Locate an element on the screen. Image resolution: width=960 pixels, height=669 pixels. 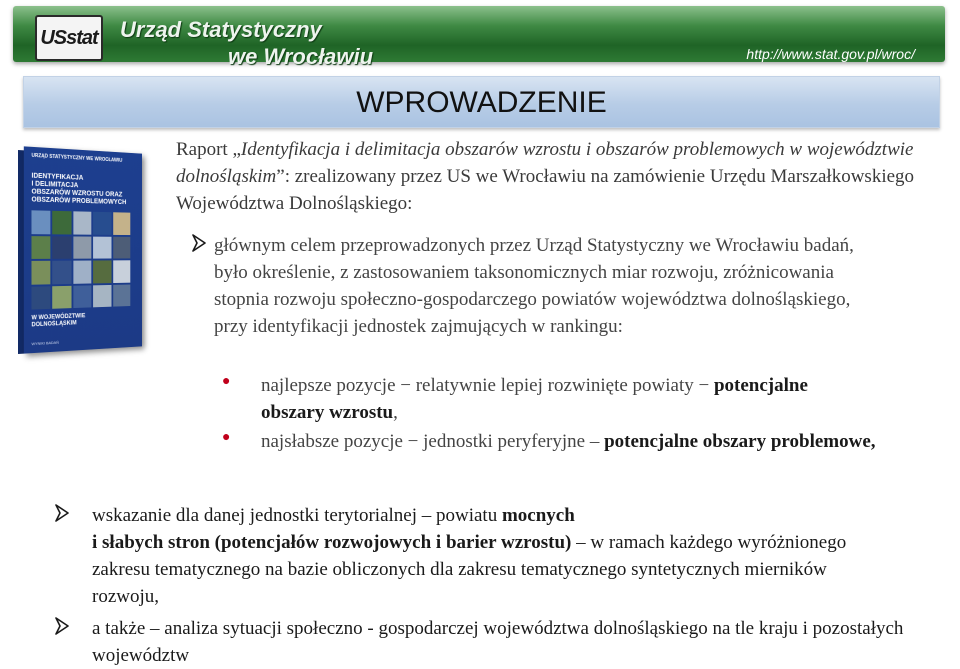
page-title: WPROWADZENIE is located at coordinates (481, 102).